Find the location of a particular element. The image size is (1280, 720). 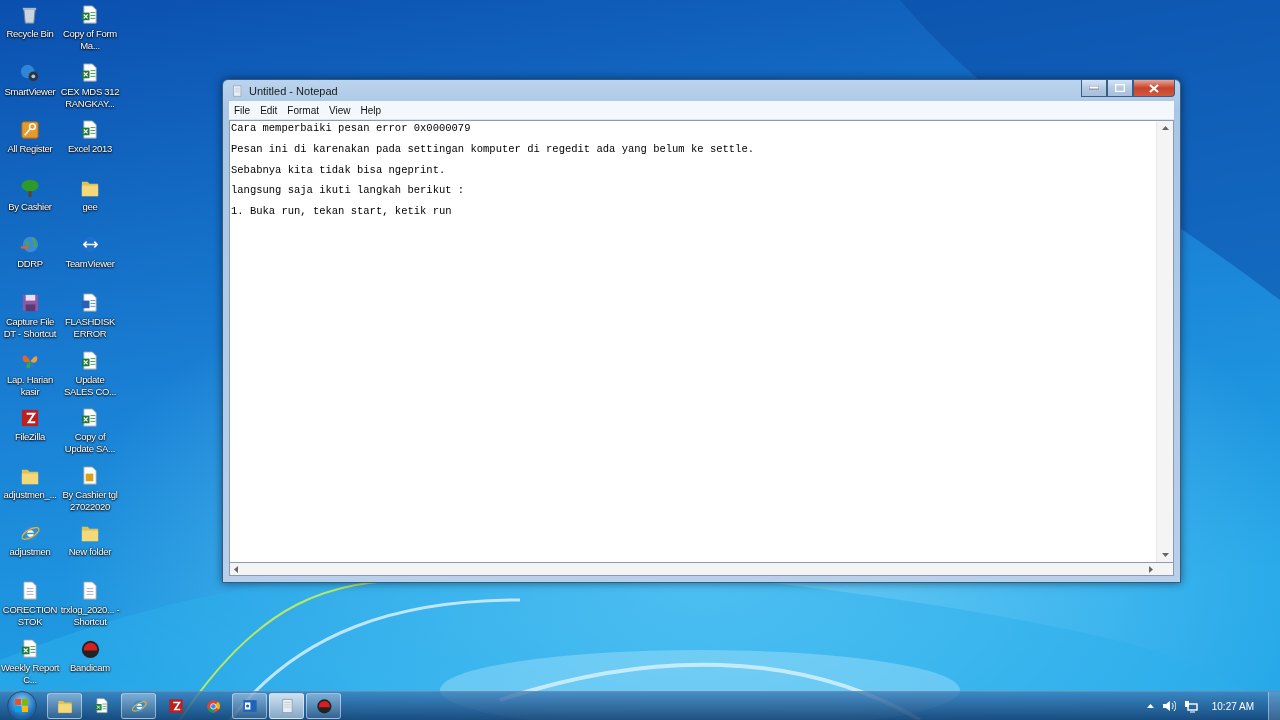

icon-label: New folder is located at coordinates (90, 552).